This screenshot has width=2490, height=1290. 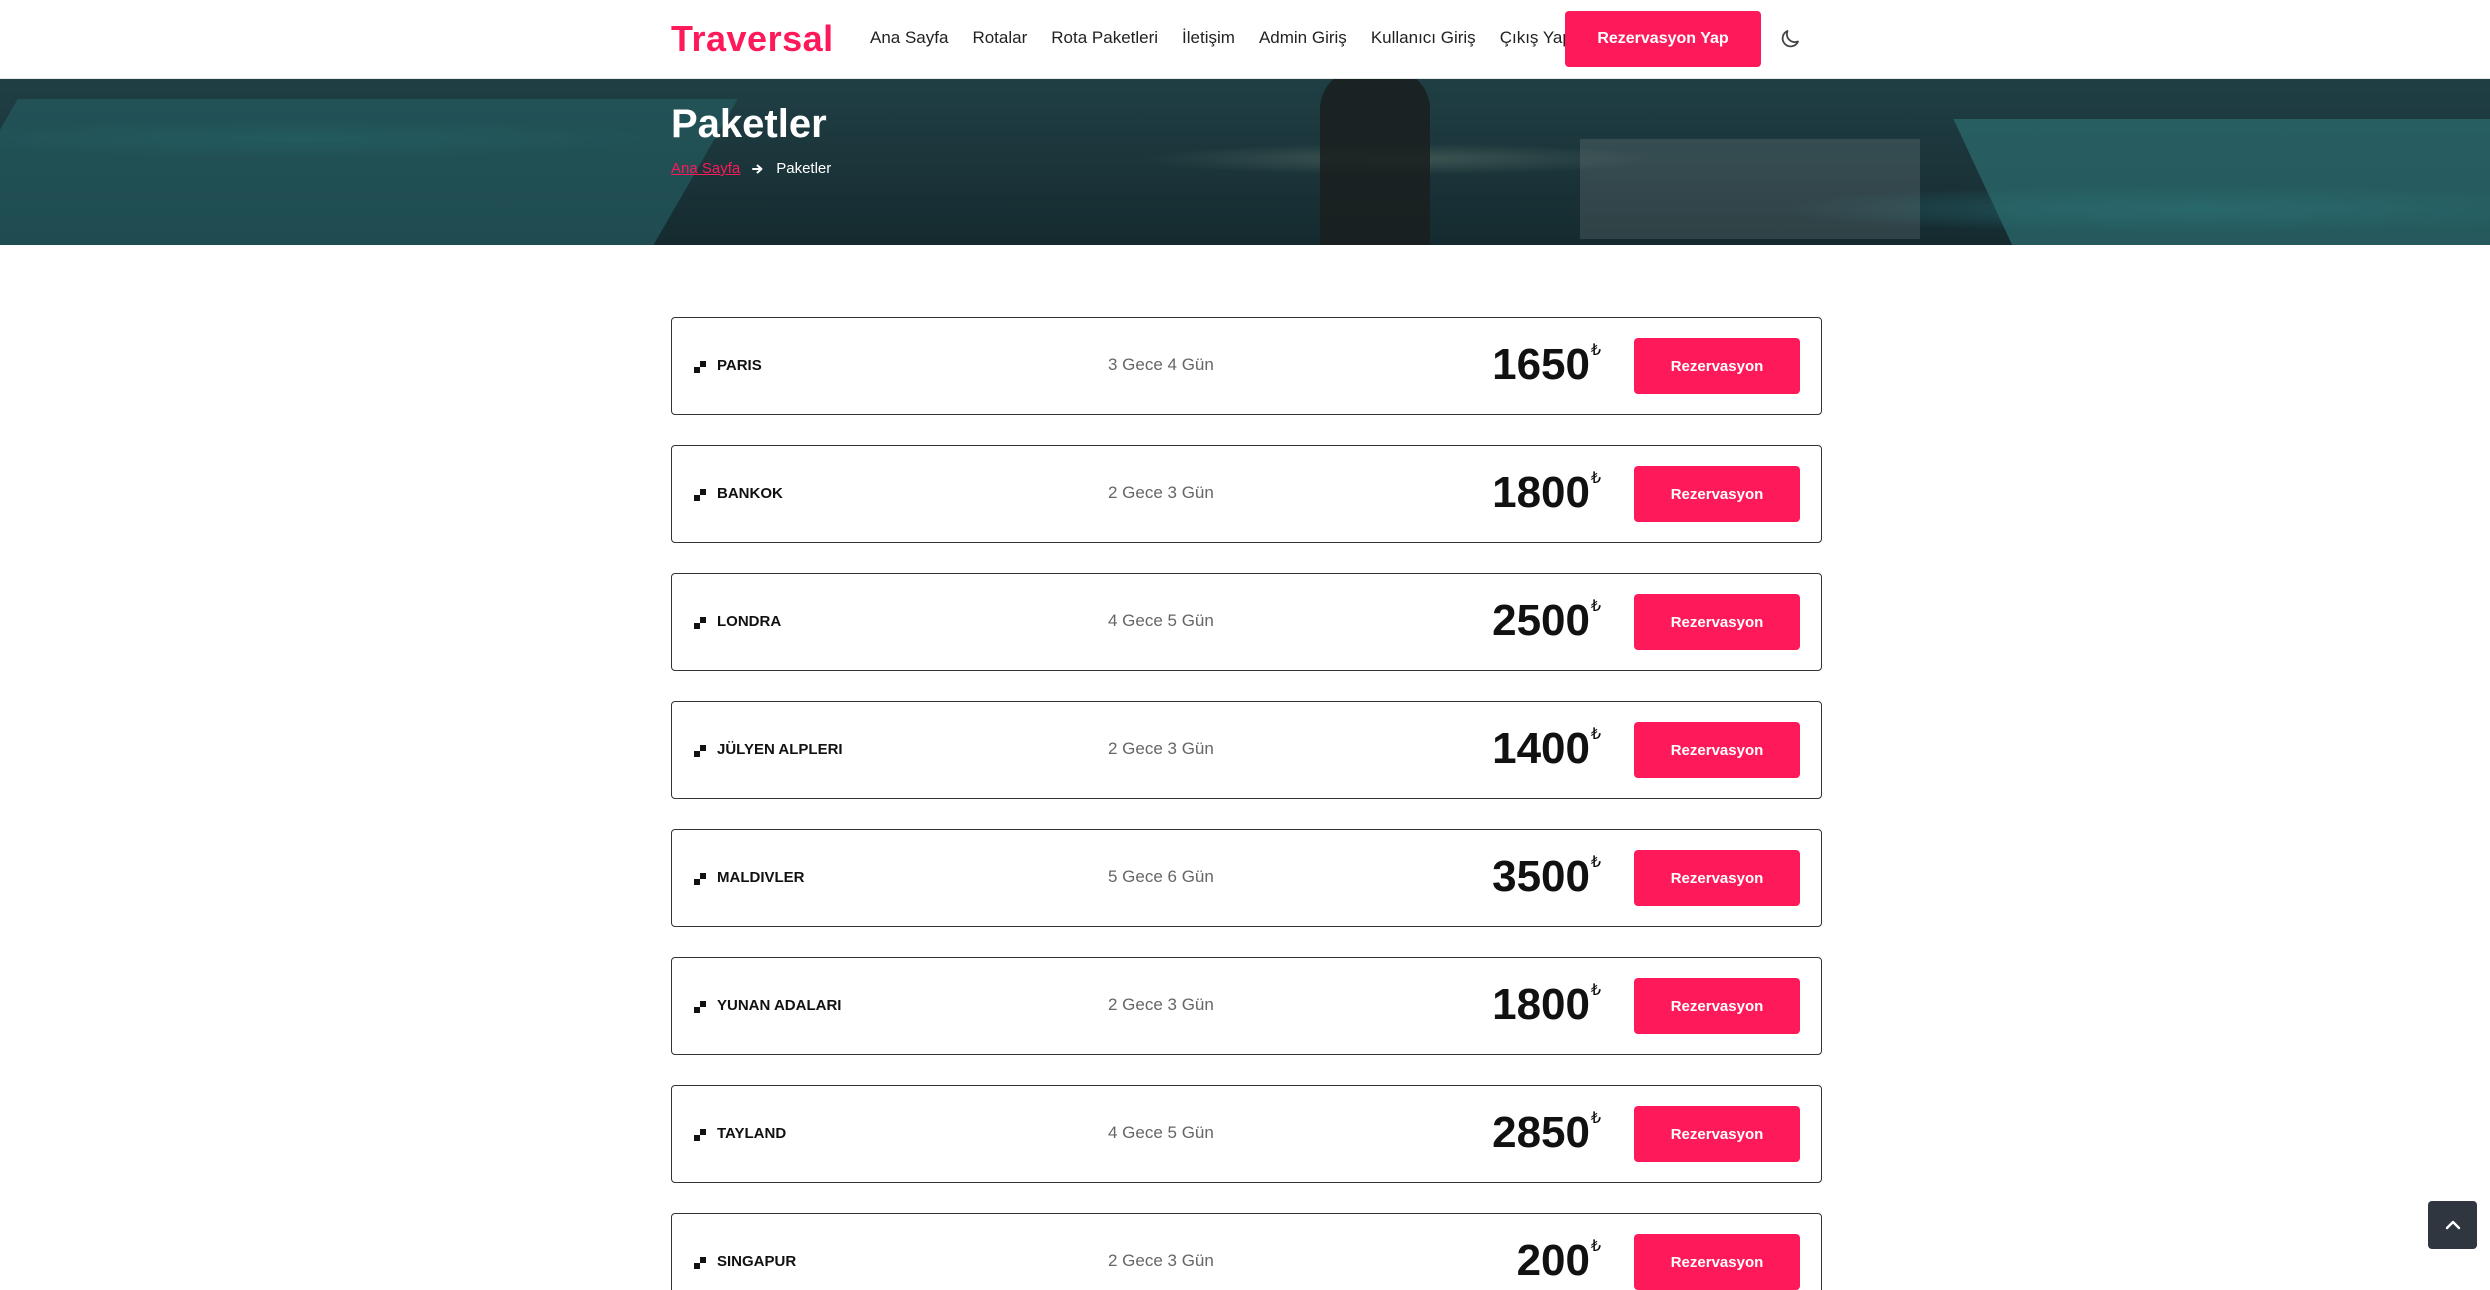 What do you see at coordinates (757, 1261) in the screenshot?
I see `package-city: SINGAPUR` at bounding box center [757, 1261].